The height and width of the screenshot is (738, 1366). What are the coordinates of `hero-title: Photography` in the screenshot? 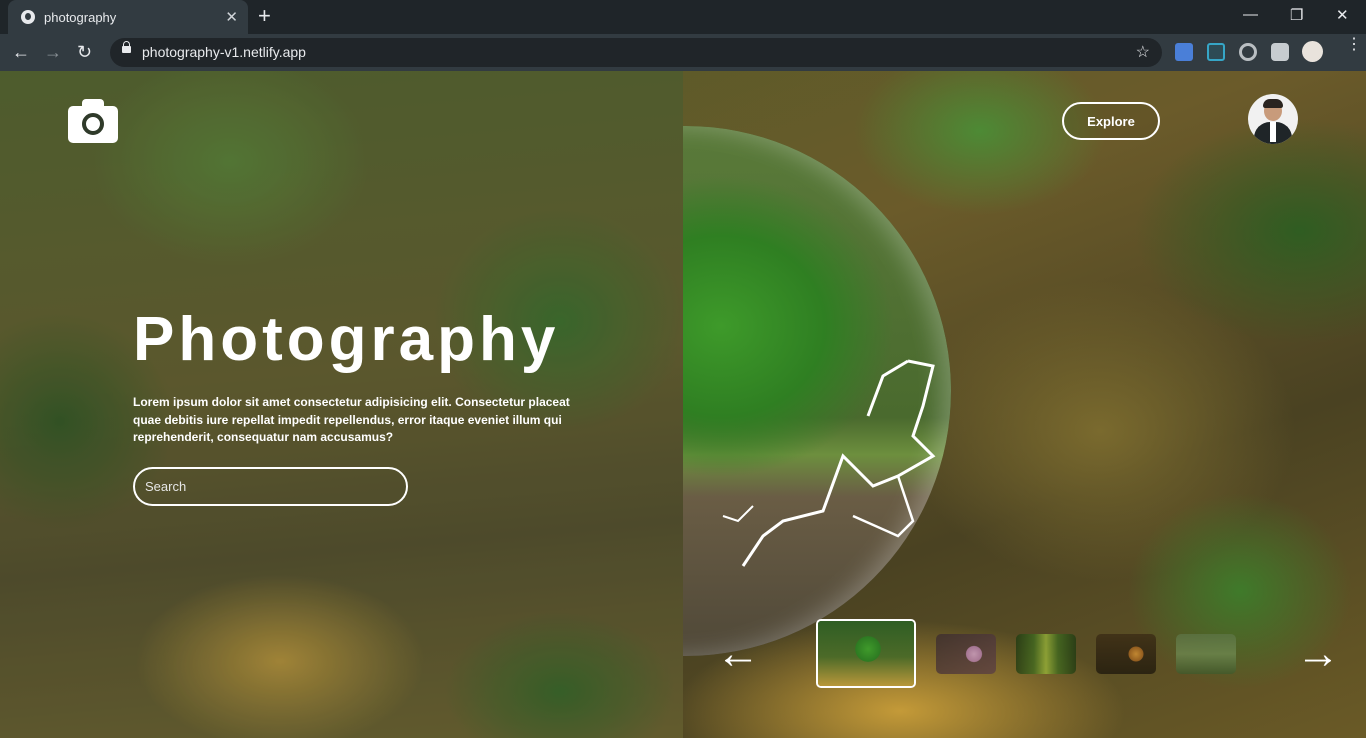 It's located at (346, 339).